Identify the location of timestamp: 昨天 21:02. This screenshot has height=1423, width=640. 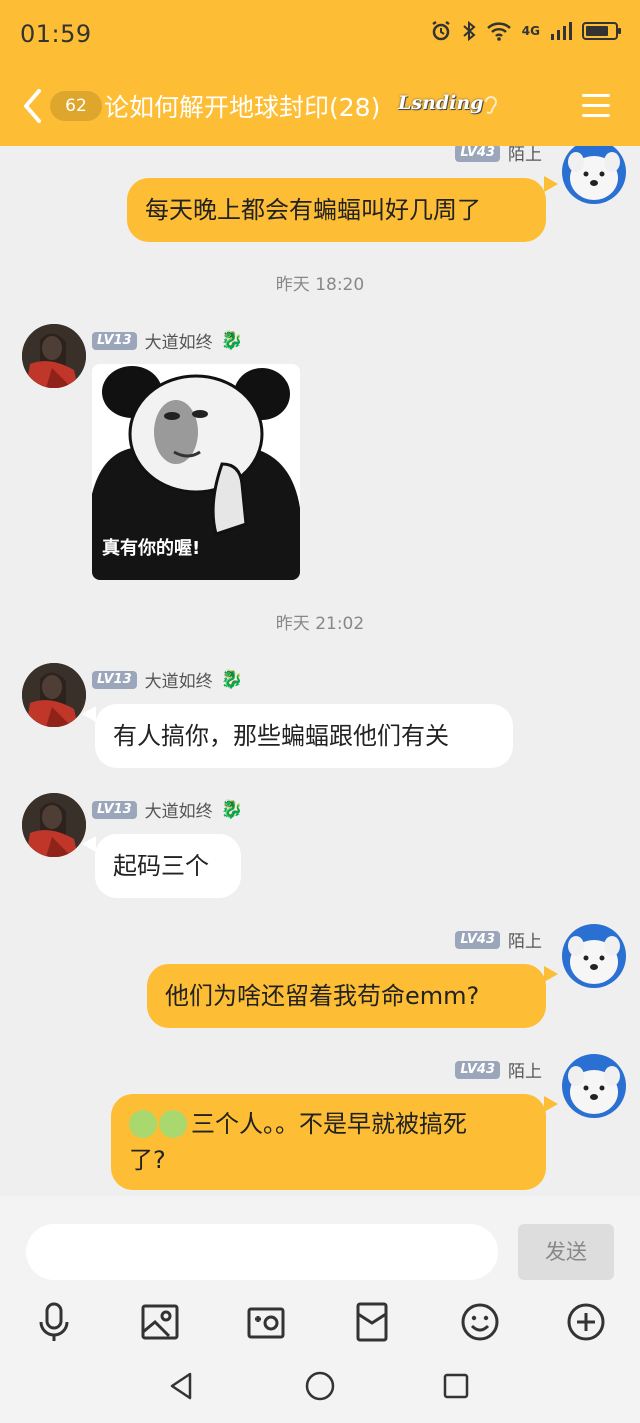
(320, 624).